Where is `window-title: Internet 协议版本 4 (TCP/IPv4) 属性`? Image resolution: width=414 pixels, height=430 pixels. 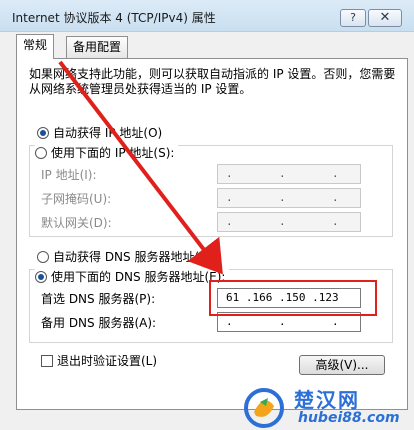 window-title: Internet 协议版本 4 (TCP/IPv4) 属性 is located at coordinates (114, 18).